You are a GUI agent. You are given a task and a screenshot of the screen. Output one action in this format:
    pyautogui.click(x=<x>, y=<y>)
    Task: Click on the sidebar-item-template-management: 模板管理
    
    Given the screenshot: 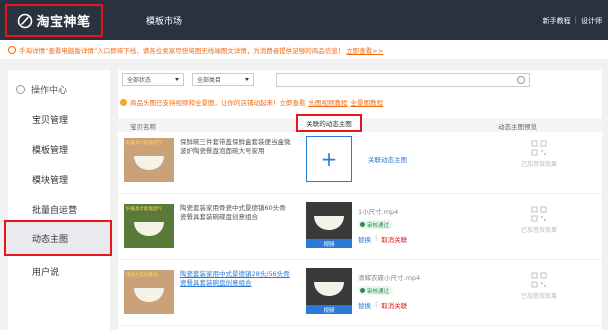 What is the action you would take?
    pyautogui.click(x=59, y=149)
    